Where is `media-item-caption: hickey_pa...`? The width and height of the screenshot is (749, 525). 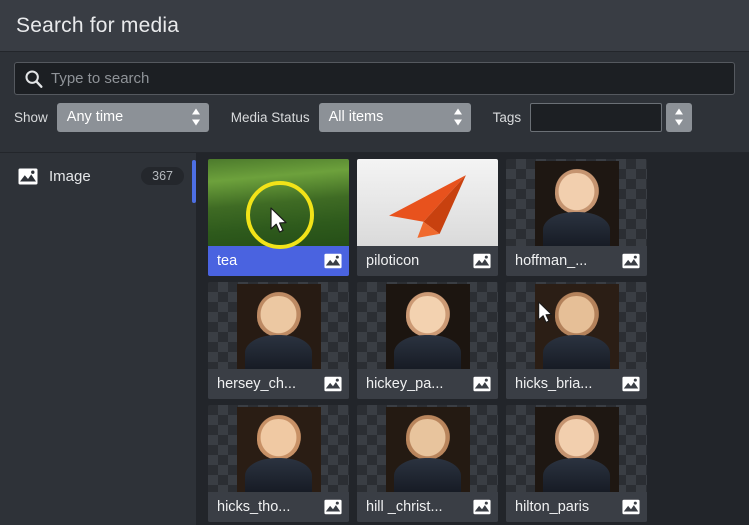
media-item-caption: hickey_pa... is located at coordinates (427, 384).